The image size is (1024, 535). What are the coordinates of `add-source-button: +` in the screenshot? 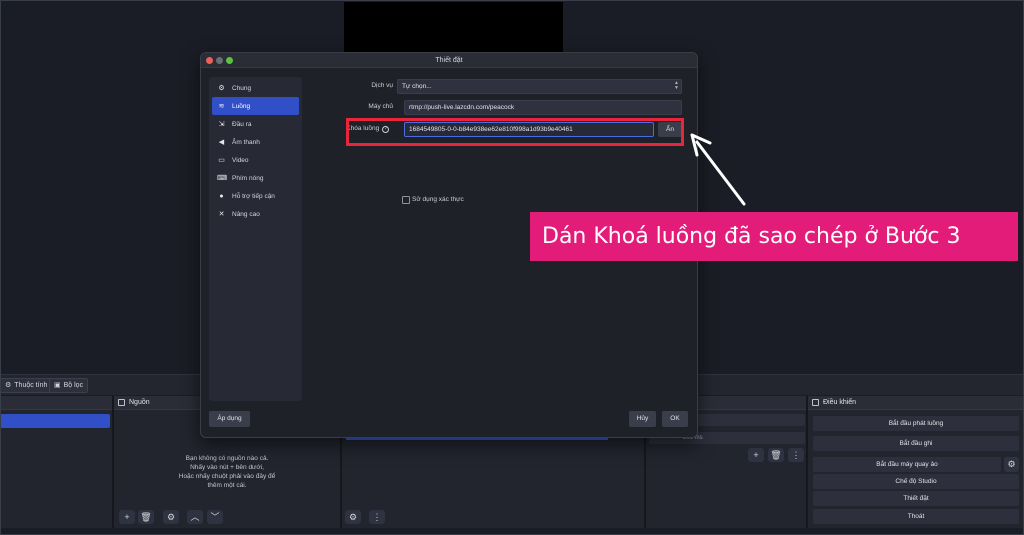 It's located at (127, 517).